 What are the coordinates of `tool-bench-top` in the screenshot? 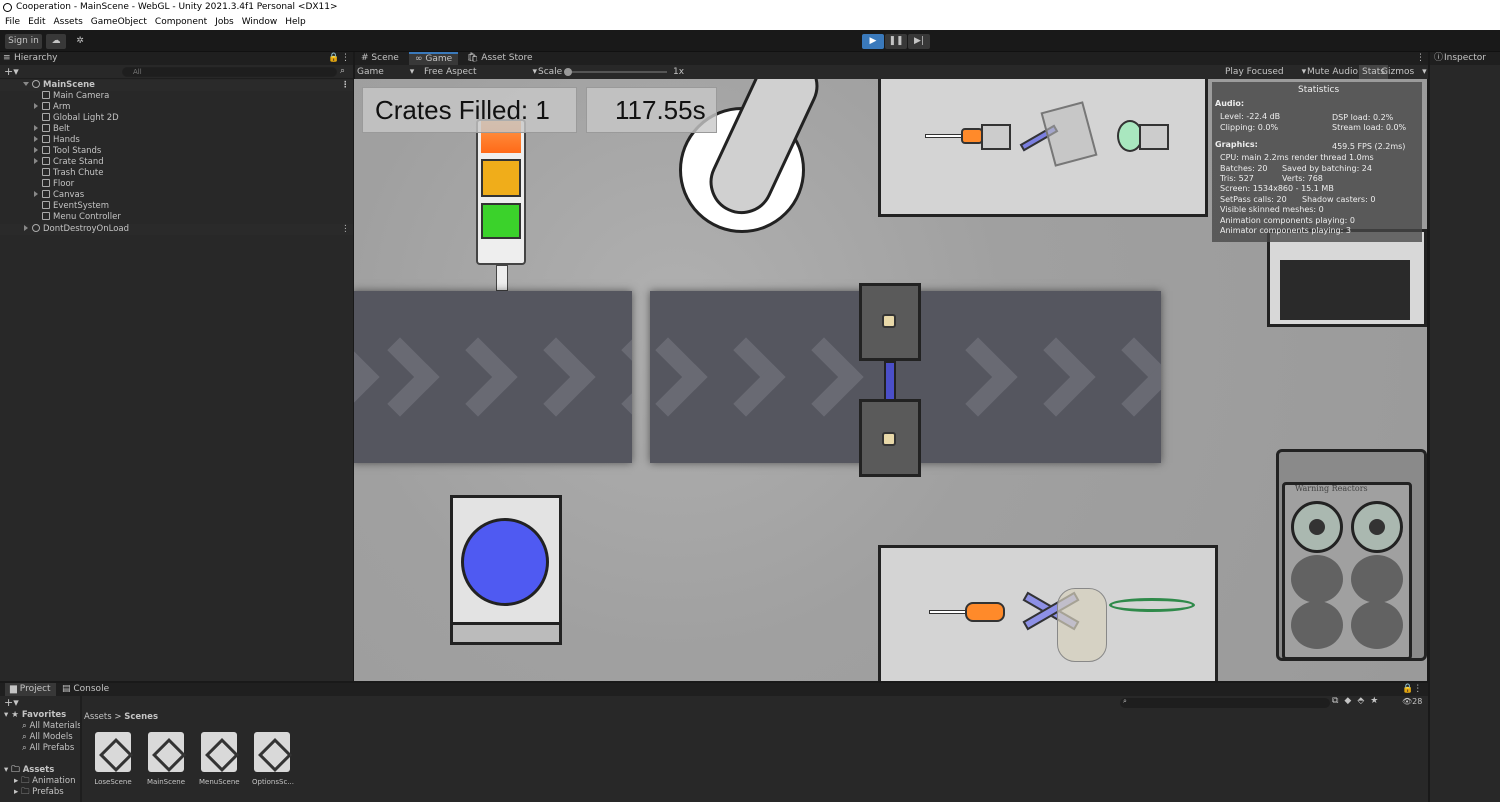 It's located at (1043, 148).